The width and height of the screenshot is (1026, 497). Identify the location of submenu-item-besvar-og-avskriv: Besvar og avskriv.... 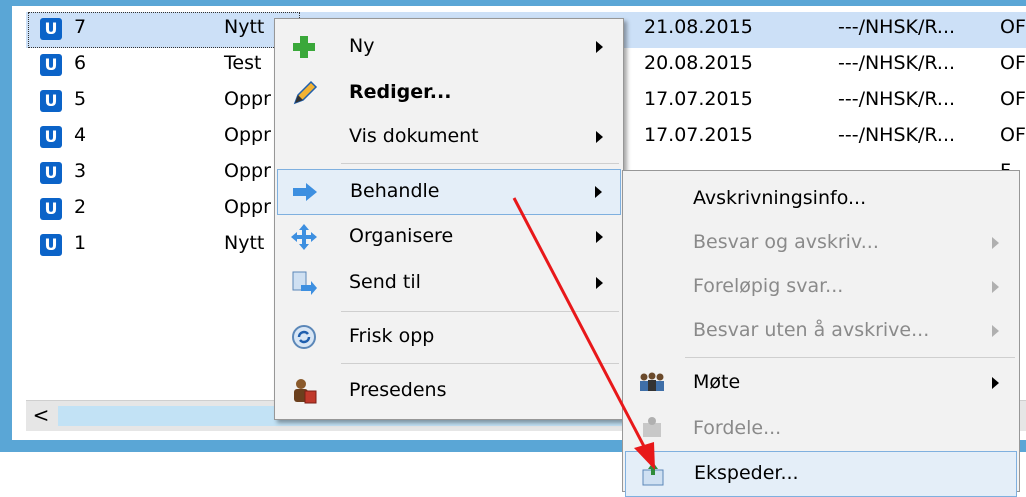
(821, 243).